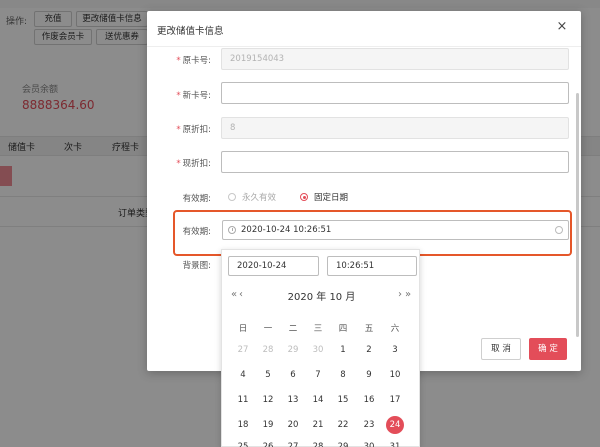  Describe the element at coordinates (408, 294) in the screenshot. I see `next-year-icon: »` at that location.